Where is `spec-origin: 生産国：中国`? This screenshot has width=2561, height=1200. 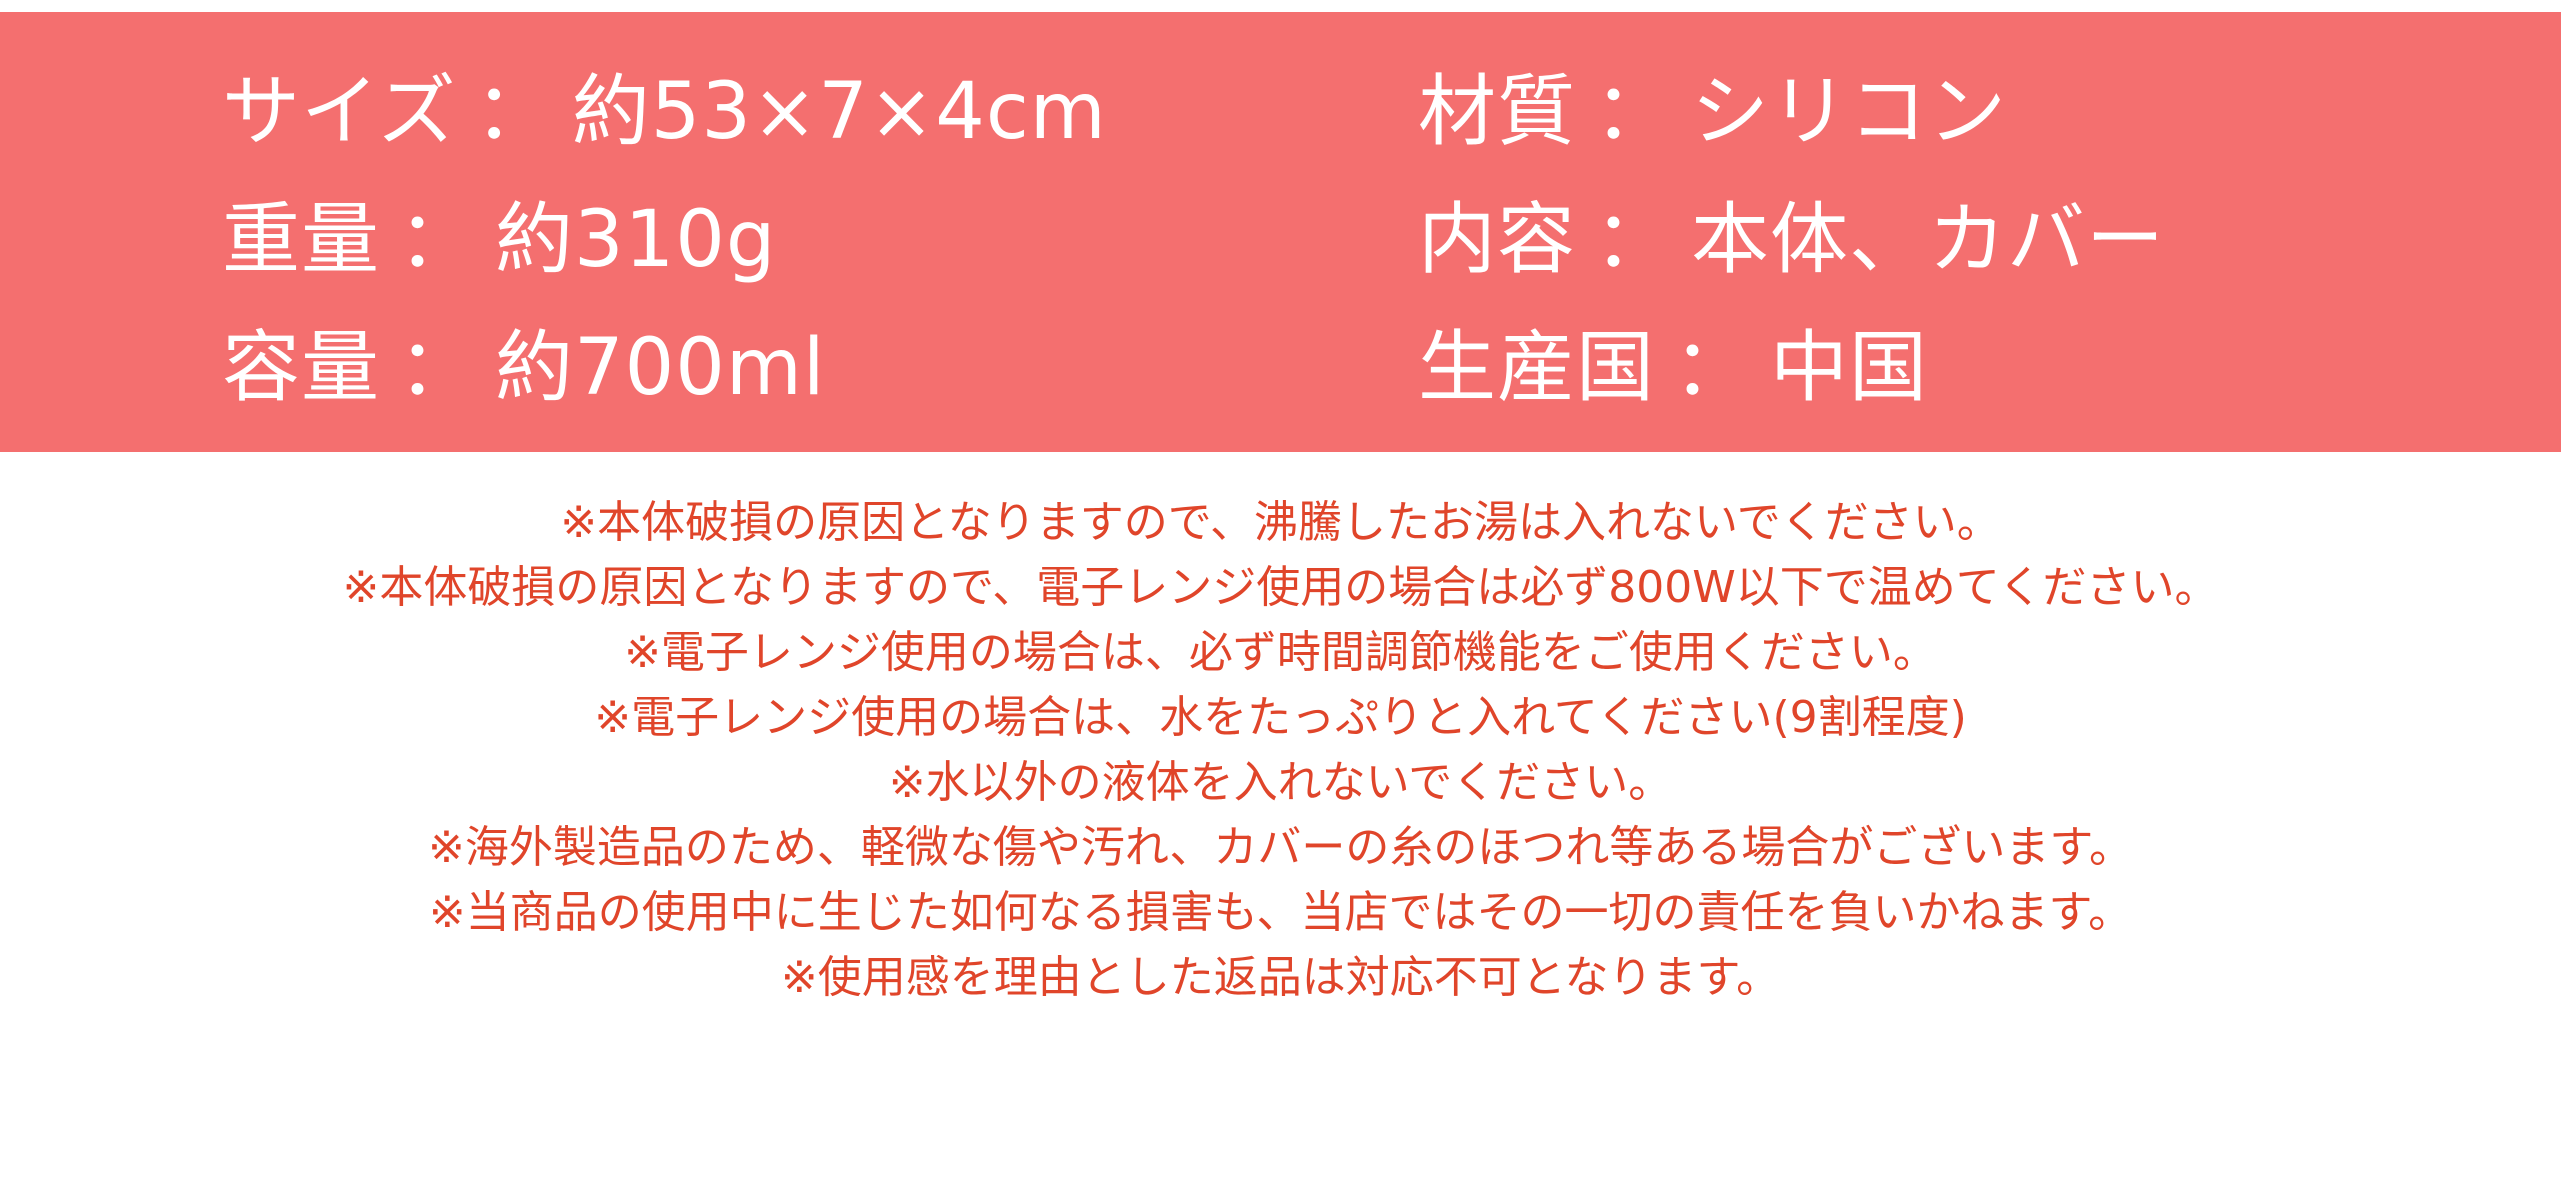 spec-origin: 生産国：中国 is located at coordinates (1673, 368).